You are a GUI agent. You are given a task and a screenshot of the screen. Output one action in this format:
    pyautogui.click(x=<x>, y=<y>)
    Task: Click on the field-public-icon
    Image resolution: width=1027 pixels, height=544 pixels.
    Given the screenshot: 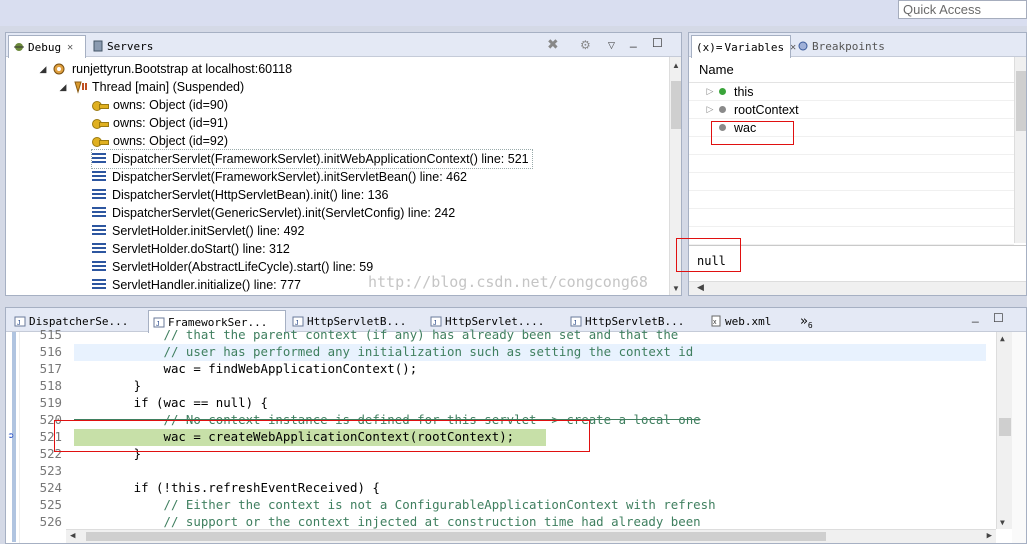 What is the action you would take?
    pyautogui.click(x=722, y=91)
    